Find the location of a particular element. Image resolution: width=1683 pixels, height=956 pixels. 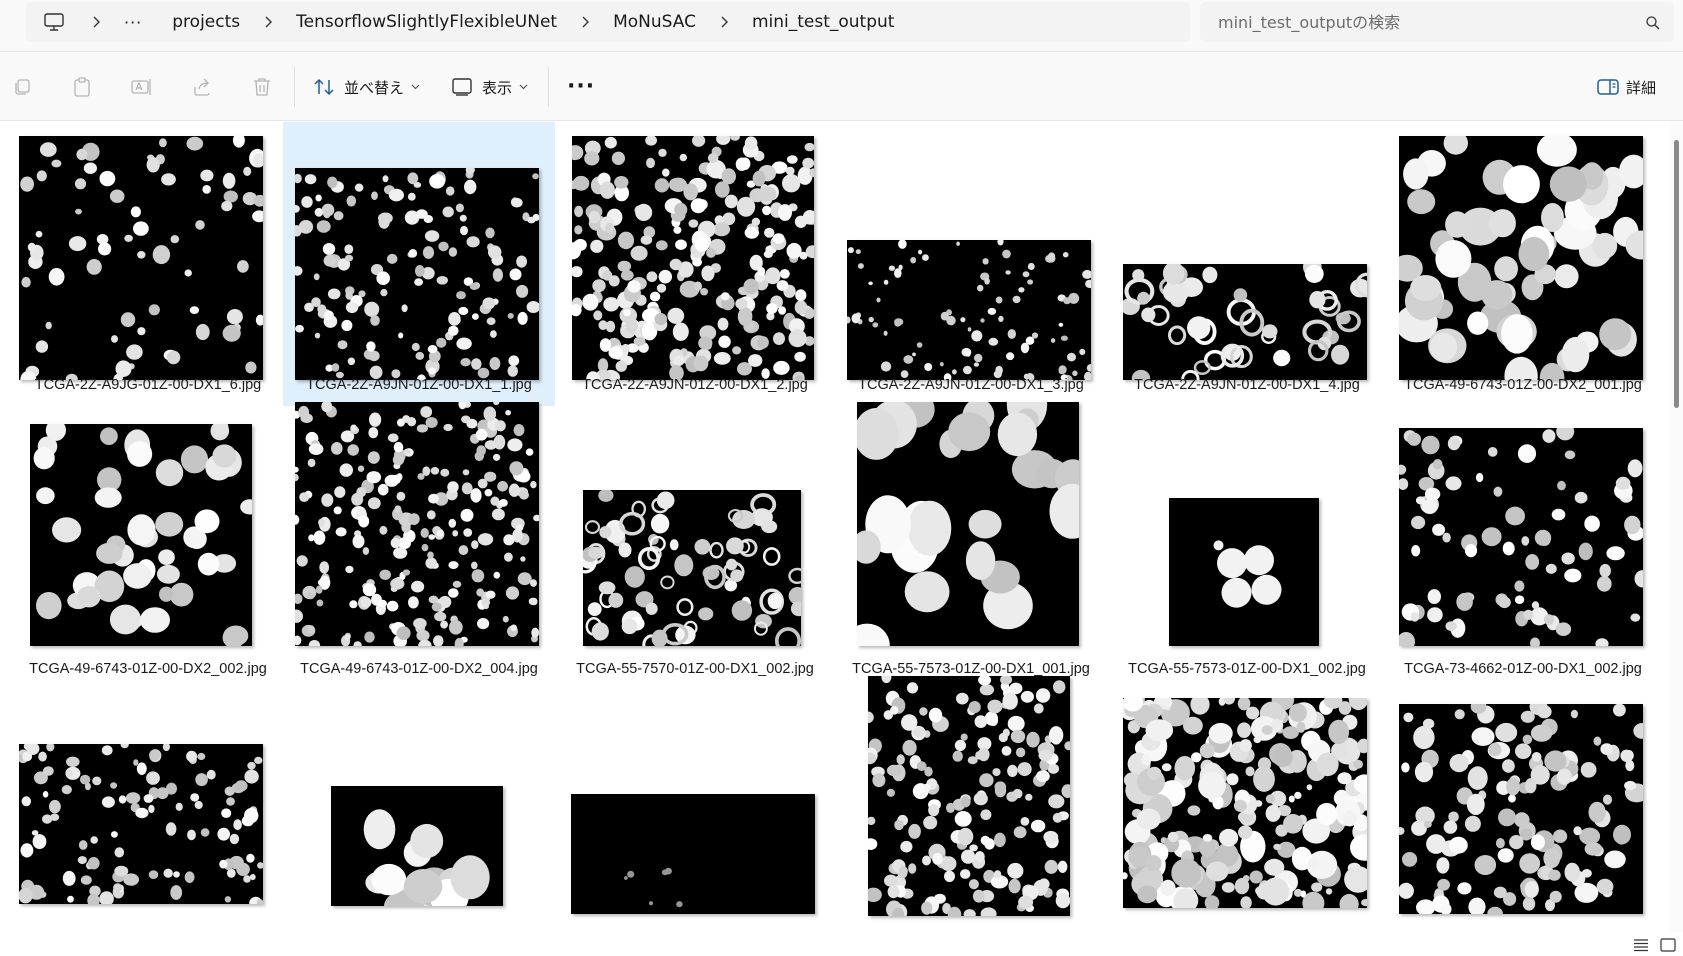

file-item: TCGA-49-6743-01Z-00-DX2_004.jpg is located at coordinates (419, 546).